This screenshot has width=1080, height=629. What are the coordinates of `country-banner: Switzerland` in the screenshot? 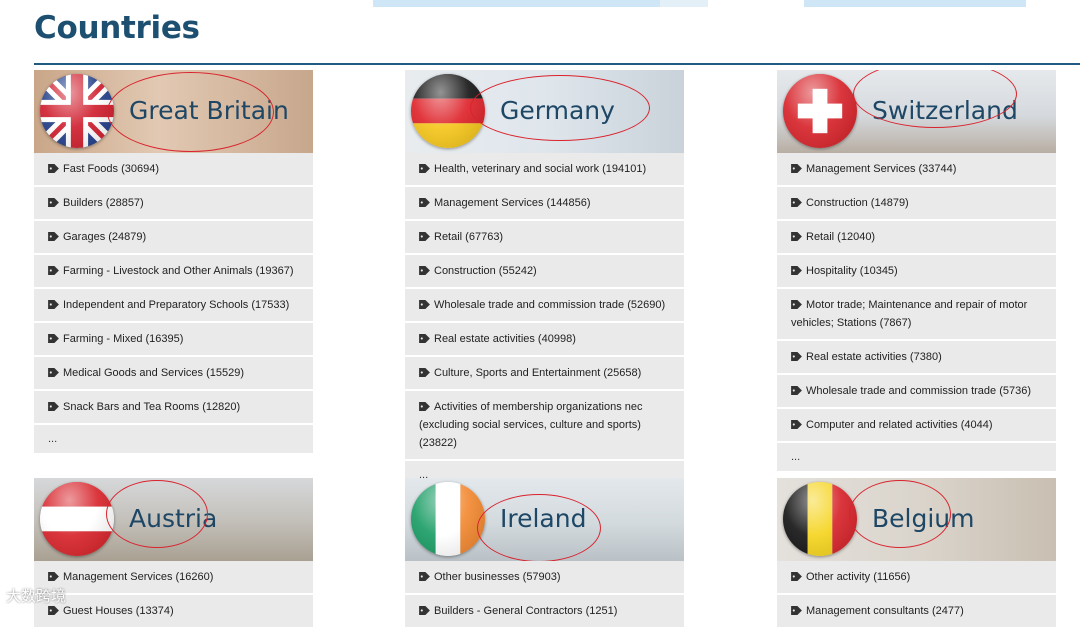 It's located at (916, 111).